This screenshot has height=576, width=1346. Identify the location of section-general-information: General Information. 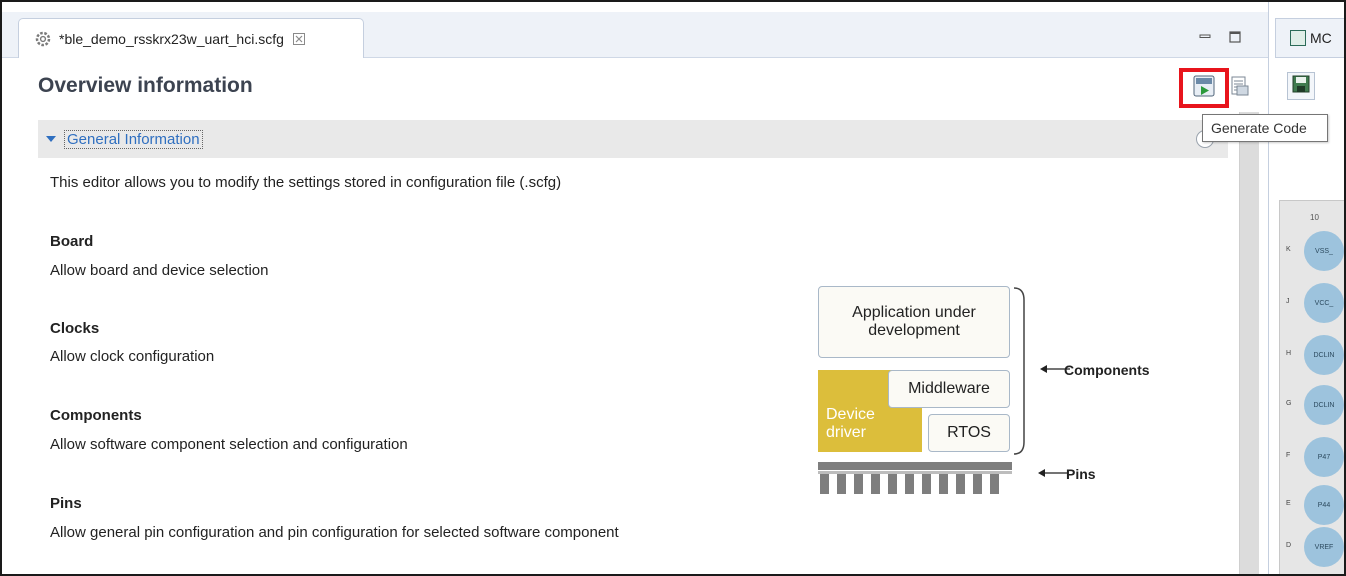
(633, 139).